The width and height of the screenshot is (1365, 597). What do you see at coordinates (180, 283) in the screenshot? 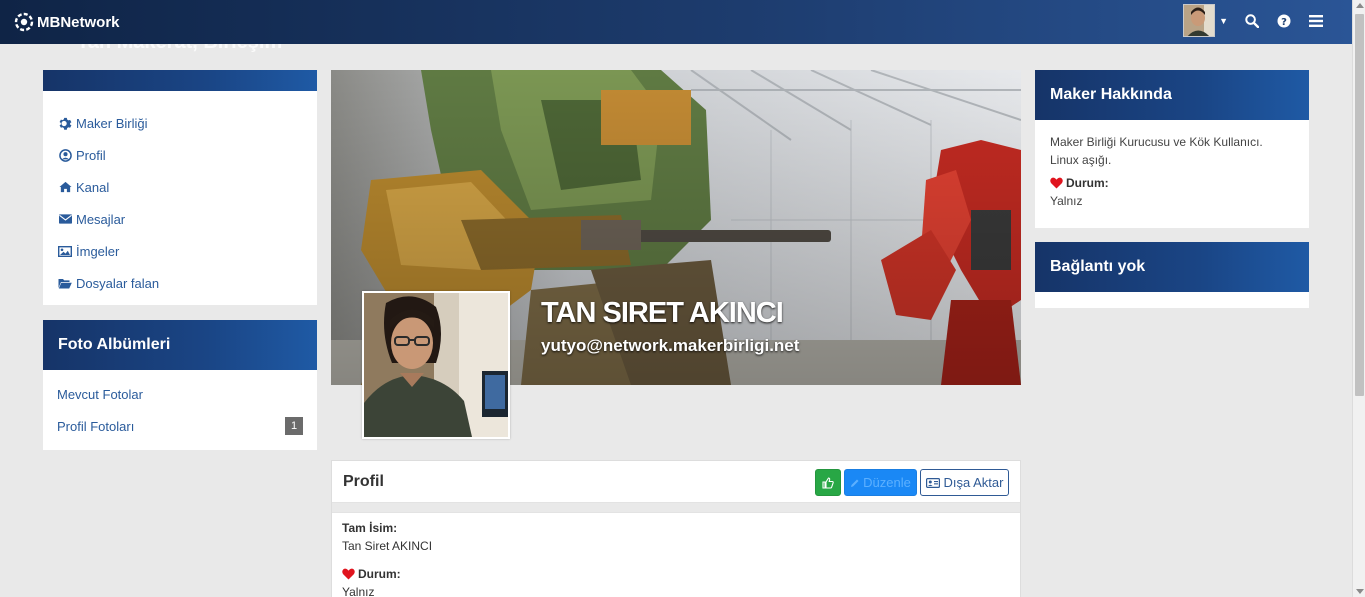
I see `sidebar-item-dosyalar: Dosyalar falan` at bounding box center [180, 283].